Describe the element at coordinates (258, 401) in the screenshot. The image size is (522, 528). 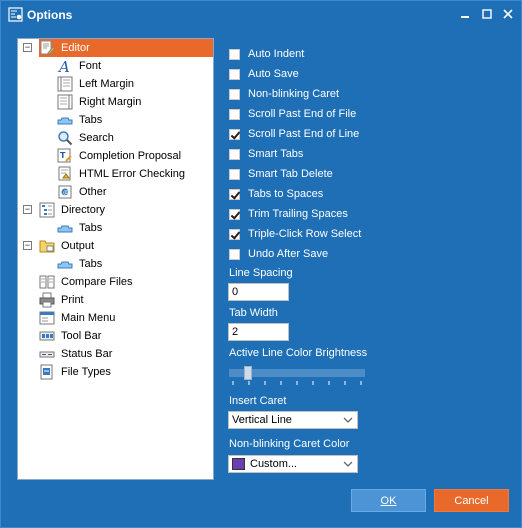
I see `insert-caret-label: Insert Caret` at that location.